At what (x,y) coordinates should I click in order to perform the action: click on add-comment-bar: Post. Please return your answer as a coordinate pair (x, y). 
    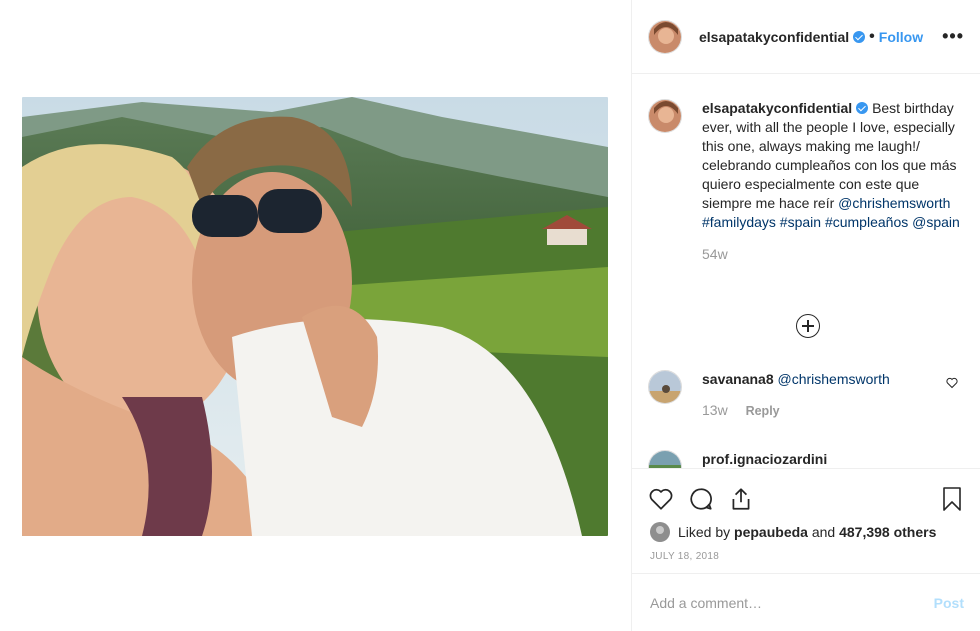
    Looking at the image, I should click on (806, 602).